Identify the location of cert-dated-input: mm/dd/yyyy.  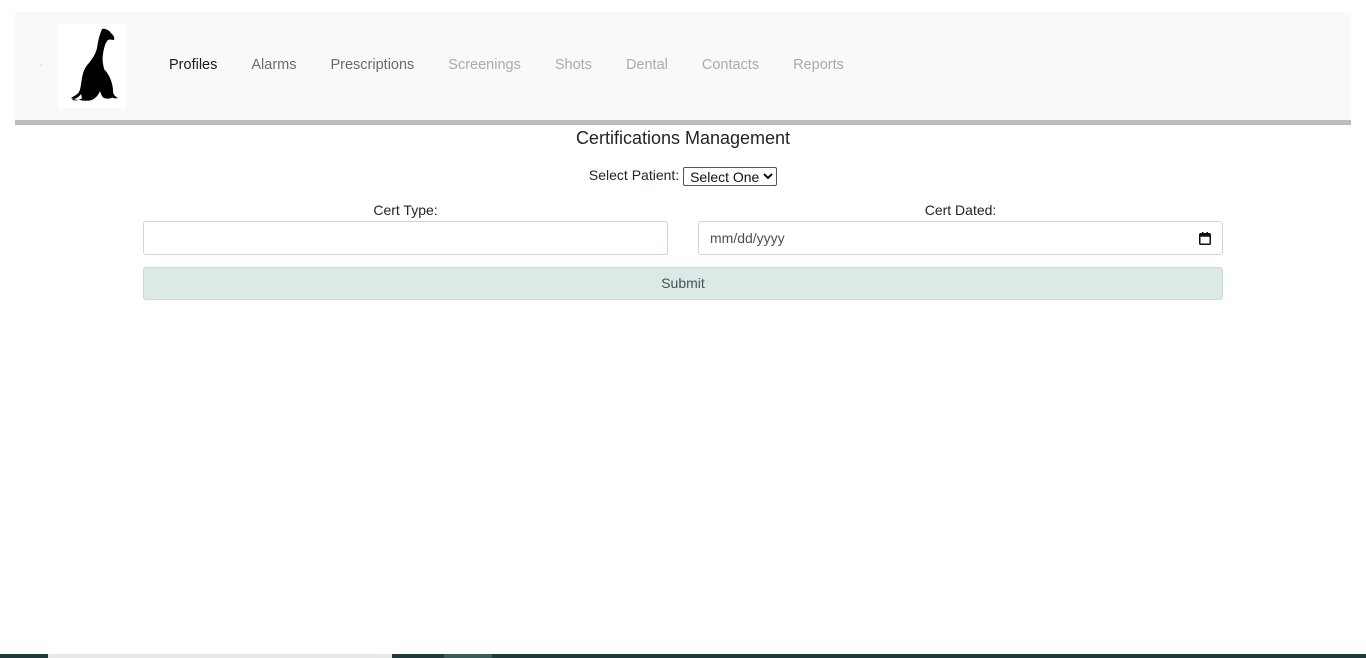
(960, 238).